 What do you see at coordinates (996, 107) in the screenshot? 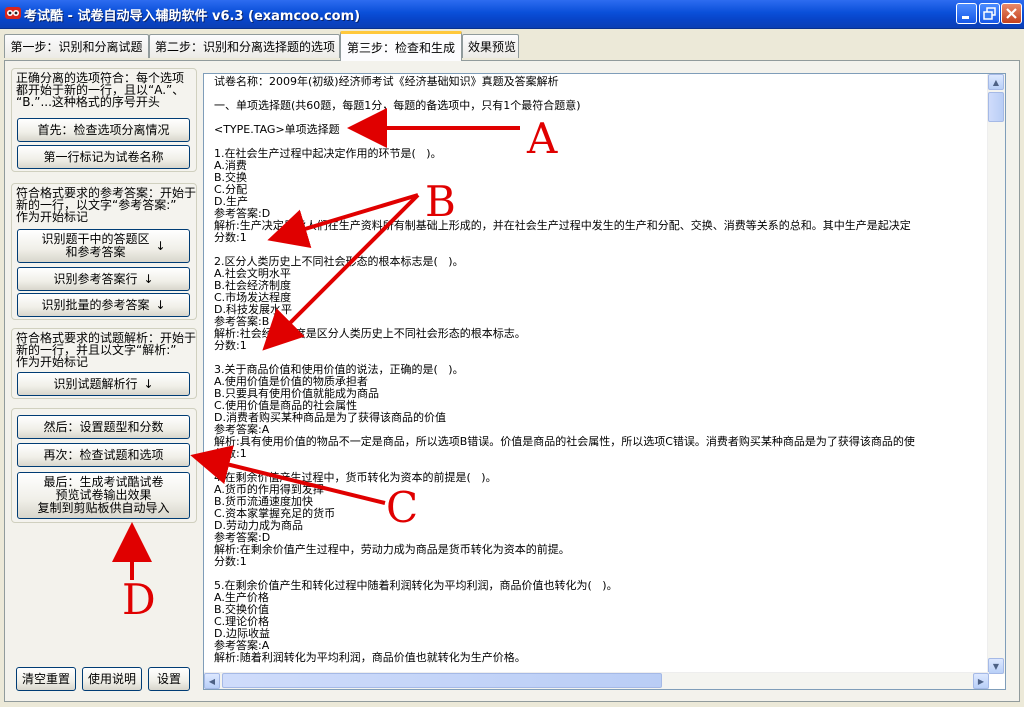
I see `vertical-scroll-thumb` at bounding box center [996, 107].